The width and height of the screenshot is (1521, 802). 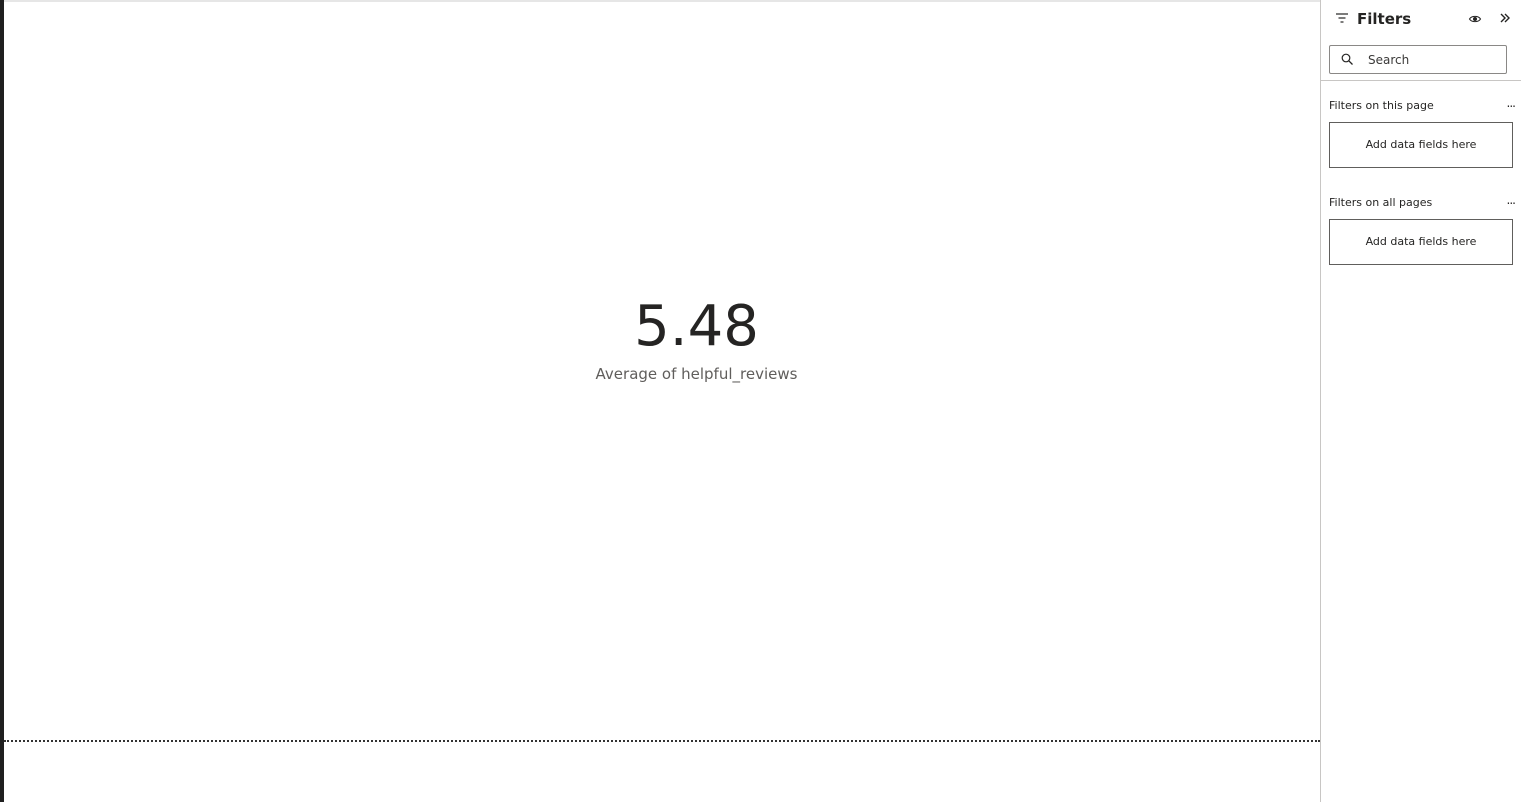 I want to click on drop-well-all-pages: Add data fields here, so click(x=1421, y=242).